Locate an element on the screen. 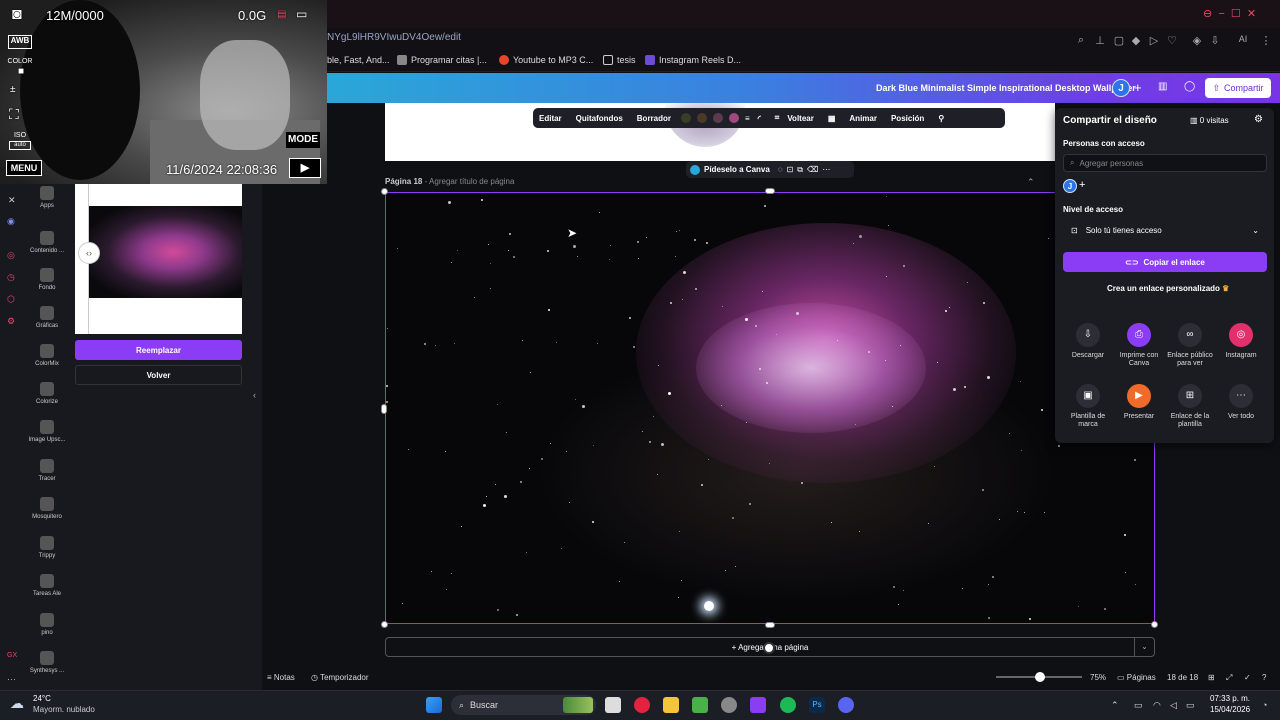 The image size is (1280, 720). discord-icon is located at coordinates (846, 705).